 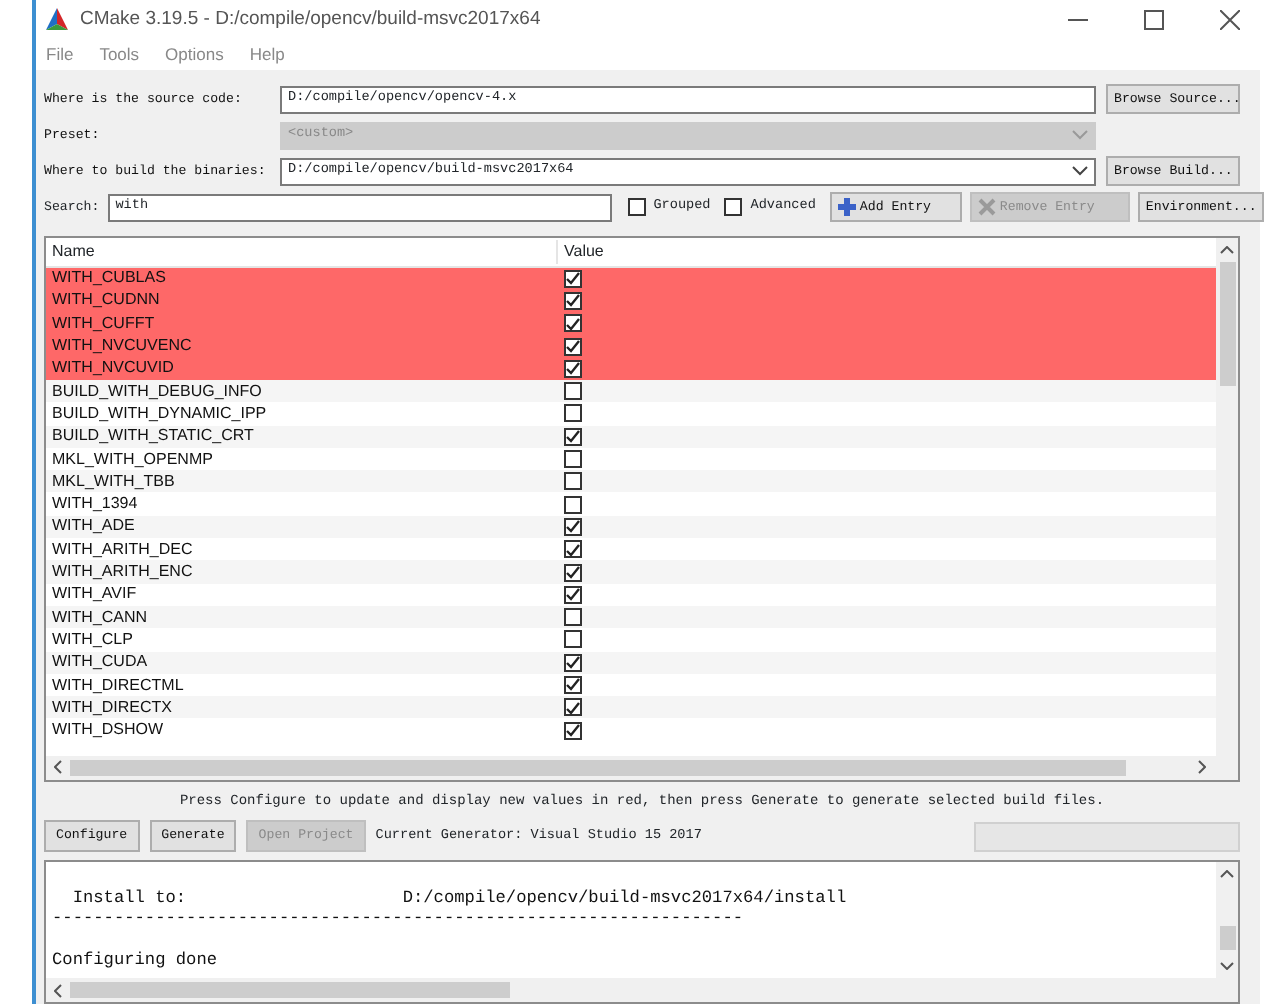 I want to click on log-line: -------------------------------------------------------------------, so click(x=399, y=918).